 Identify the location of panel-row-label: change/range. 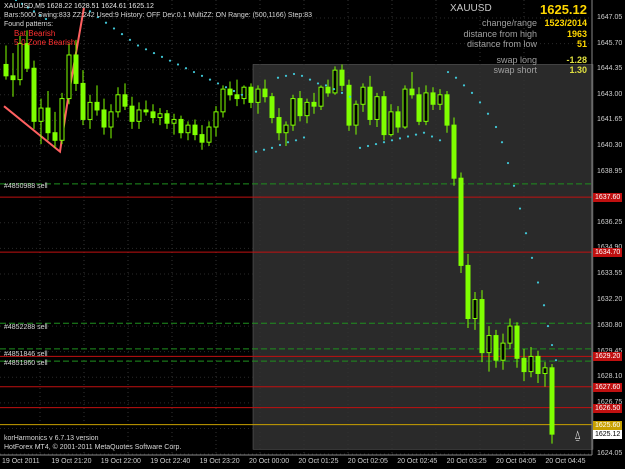
(509, 23).